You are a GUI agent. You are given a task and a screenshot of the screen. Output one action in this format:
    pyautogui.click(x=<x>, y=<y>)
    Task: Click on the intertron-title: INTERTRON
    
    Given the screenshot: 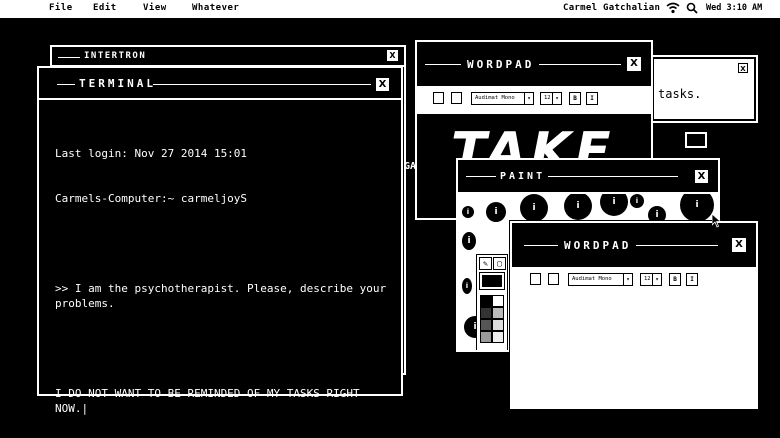 What is the action you would take?
    pyautogui.click(x=115, y=56)
    